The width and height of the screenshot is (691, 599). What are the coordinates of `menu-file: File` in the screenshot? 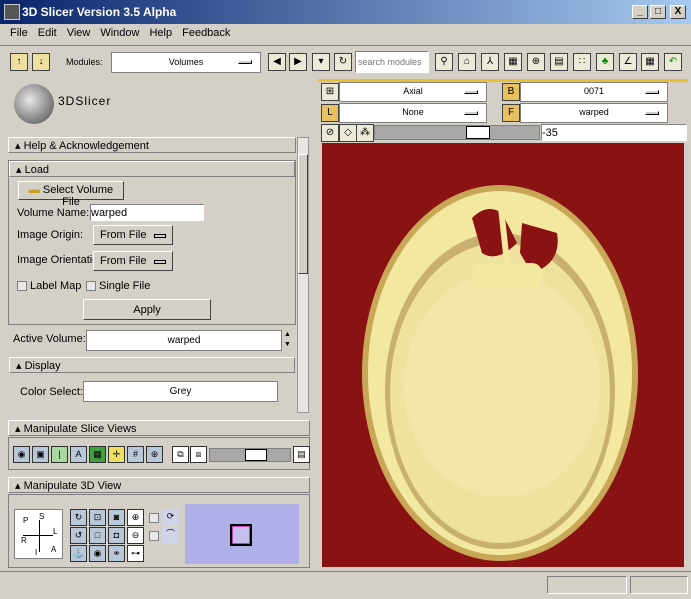 It's located at (19, 33).